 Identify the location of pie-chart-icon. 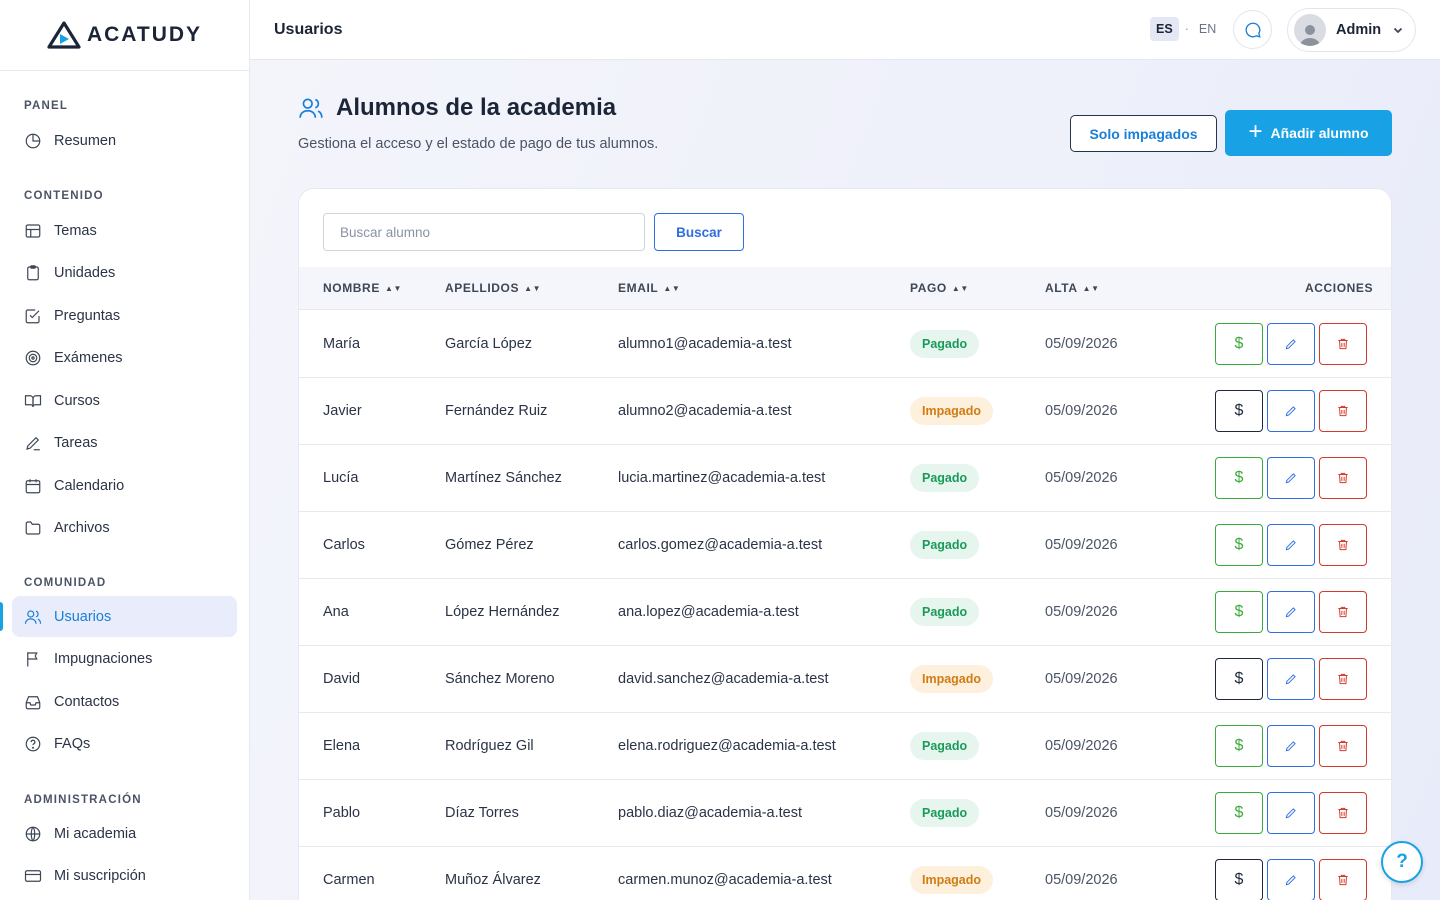
(33, 140).